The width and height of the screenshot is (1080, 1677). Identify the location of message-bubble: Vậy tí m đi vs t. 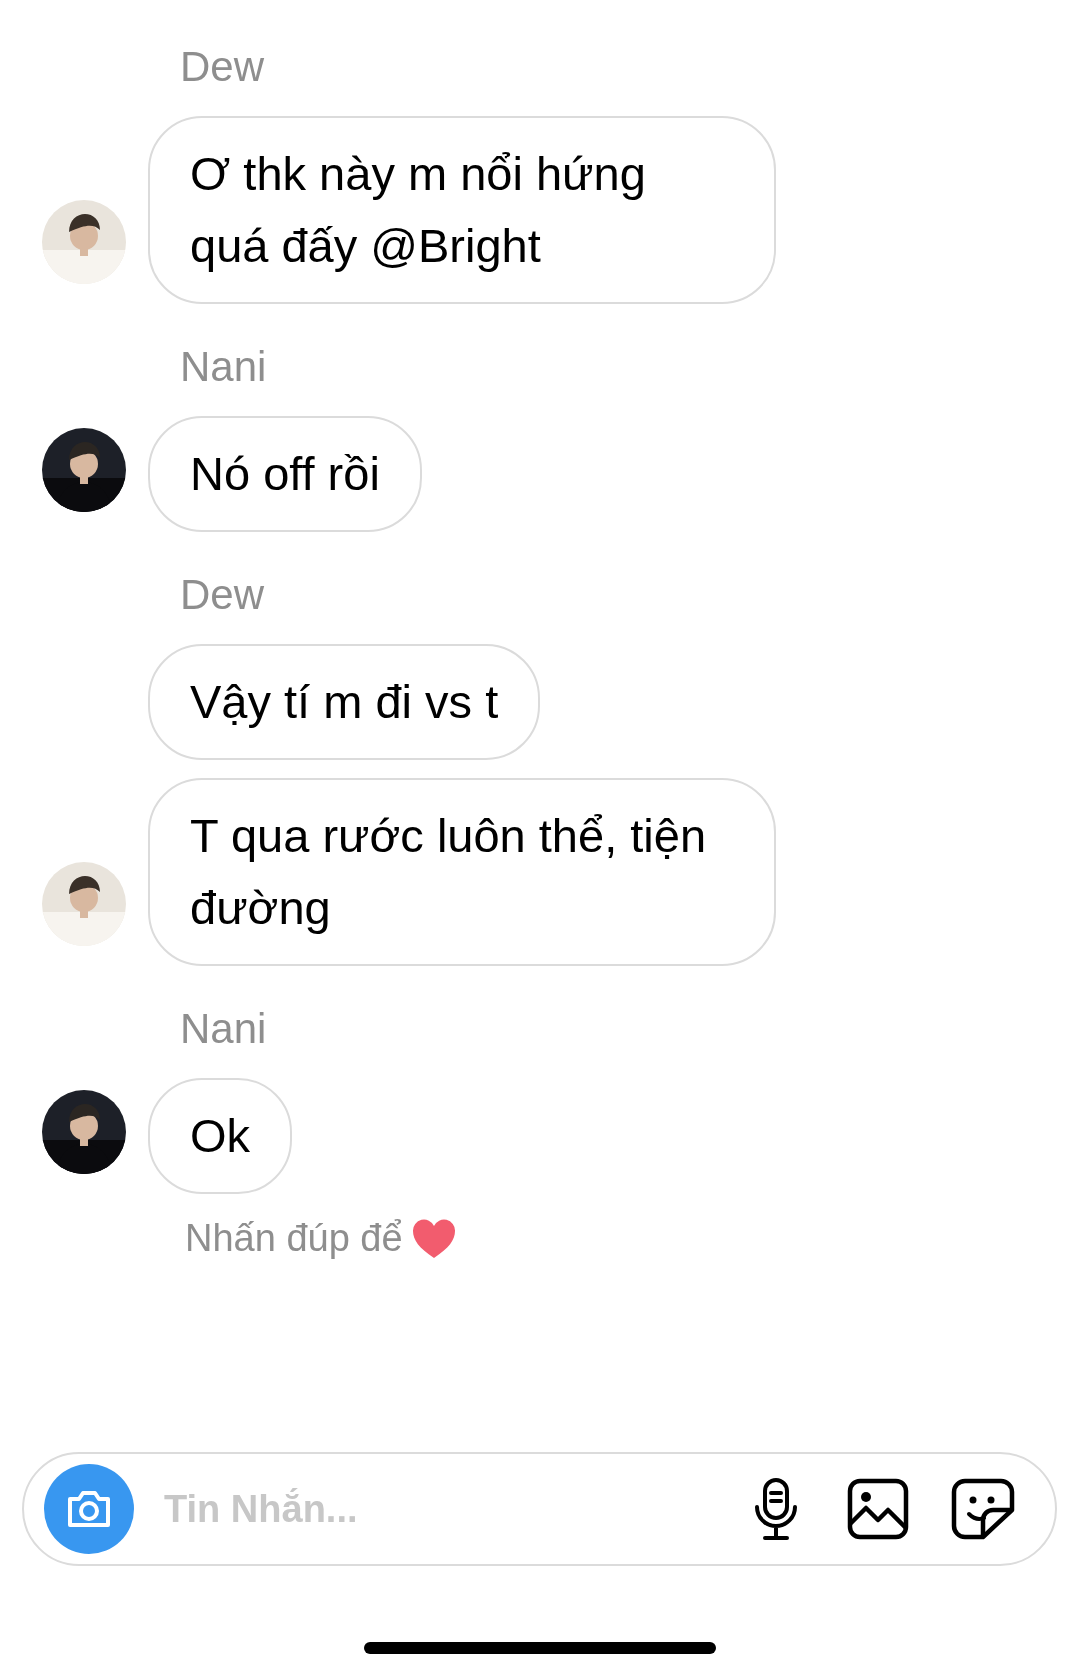
(344, 702).